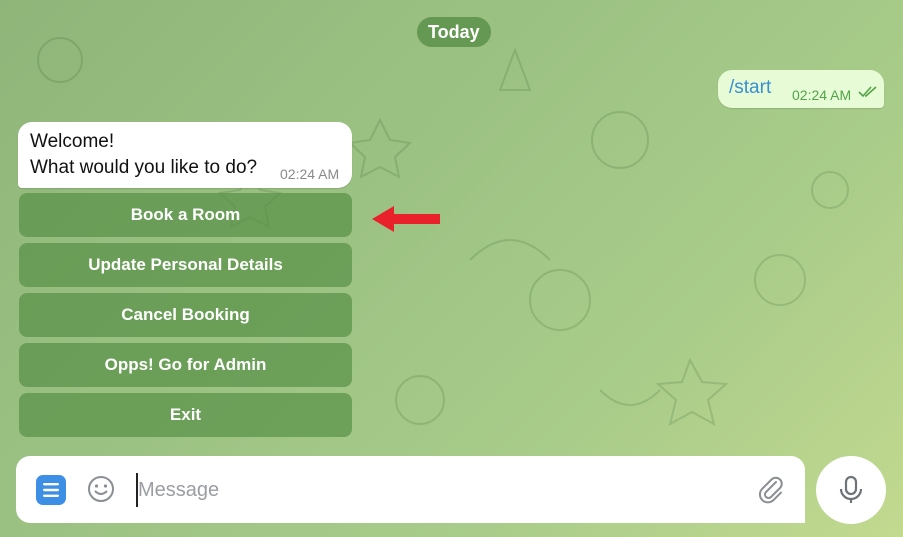  I want to click on menu-button, so click(51, 490).